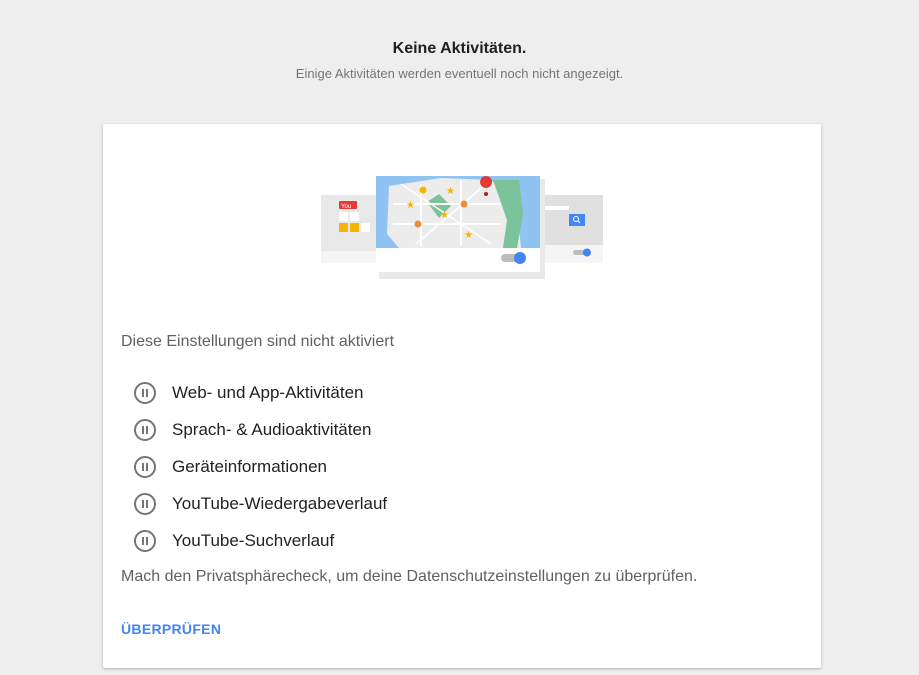 This screenshot has height=675, width=919. I want to click on page-title: Keine Aktivitäten., so click(459, 48).